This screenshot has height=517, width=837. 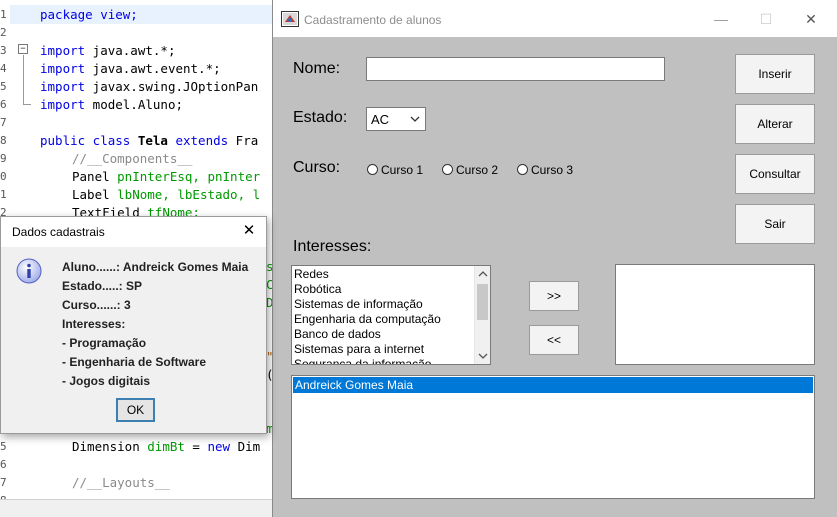 What do you see at coordinates (3, 32) in the screenshot?
I see `line-number: 2` at bounding box center [3, 32].